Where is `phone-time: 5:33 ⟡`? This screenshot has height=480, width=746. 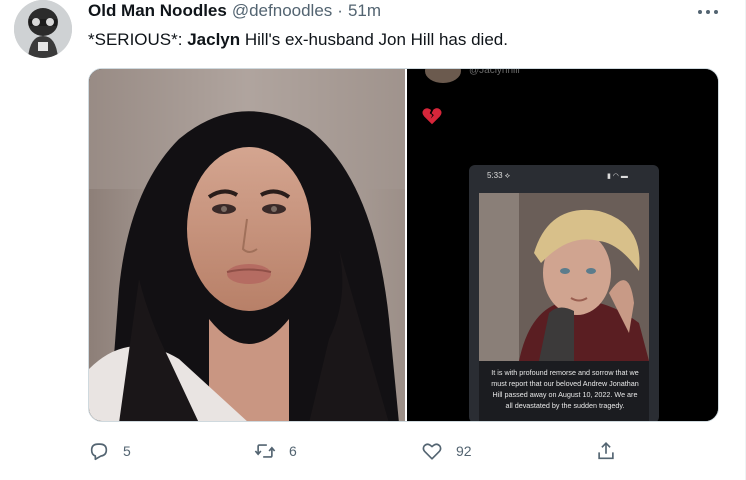 phone-time: 5:33 ⟡ is located at coordinates (499, 175).